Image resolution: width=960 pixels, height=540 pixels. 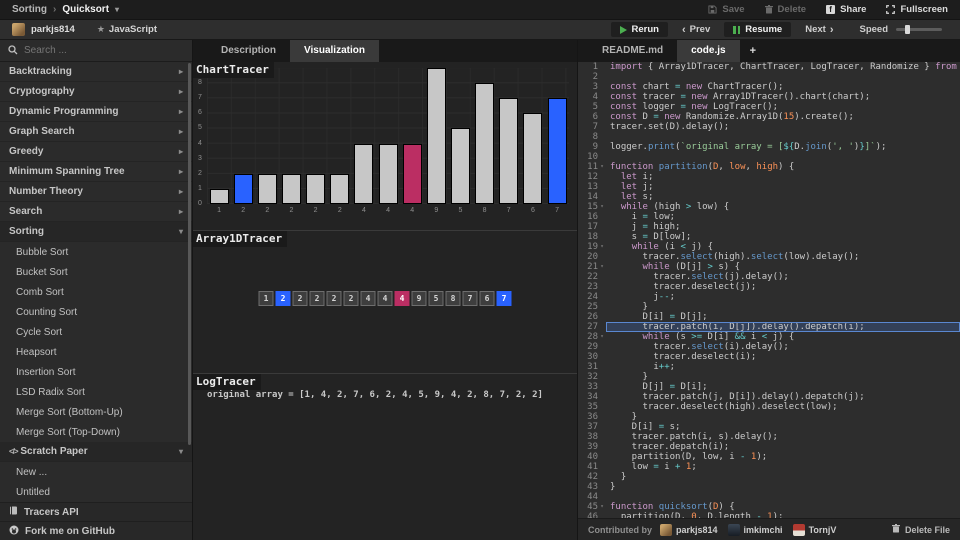 What do you see at coordinates (334, 51) in the screenshot?
I see `tab-visualization: Visualization` at bounding box center [334, 51].